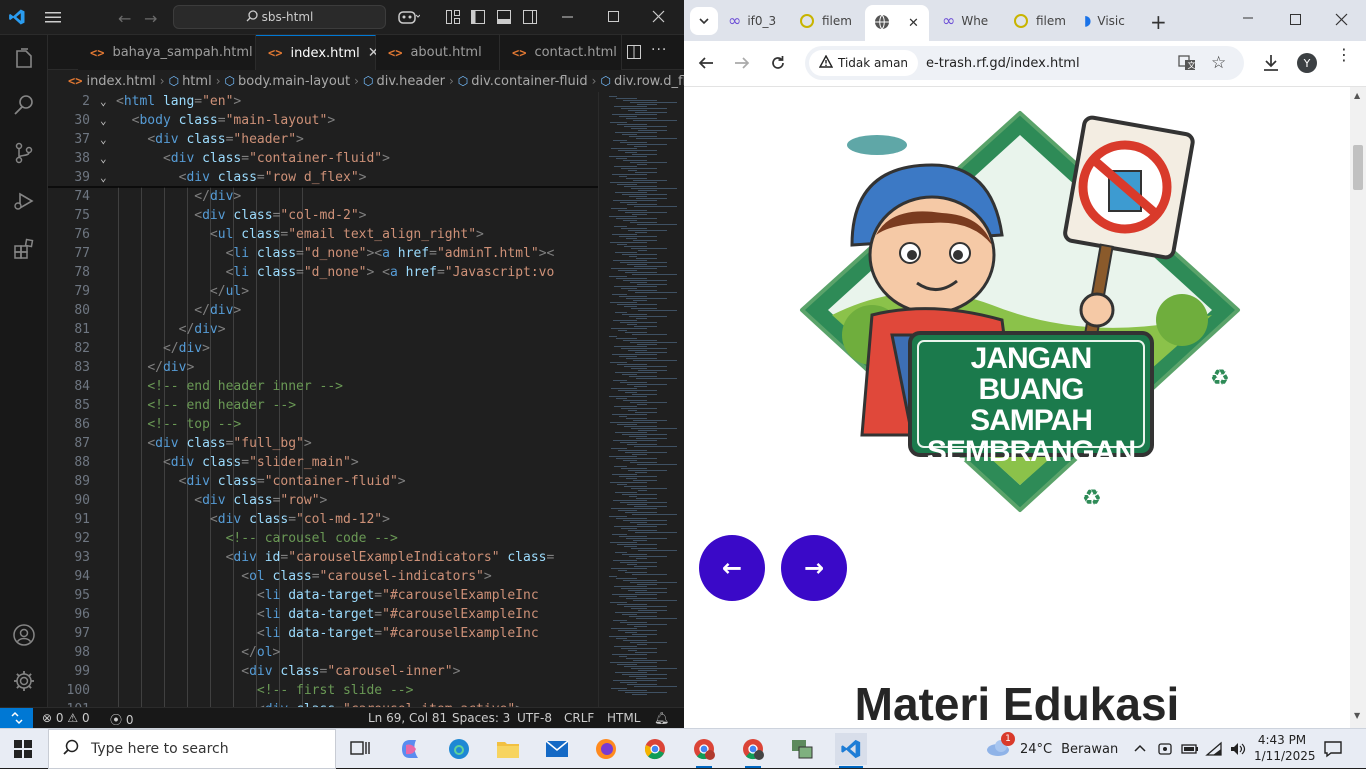 The image size is (1366, 769). Describe the element at coordinates (1358, 167) in the screenshot. I see `scrollbar-thumb` at that location.